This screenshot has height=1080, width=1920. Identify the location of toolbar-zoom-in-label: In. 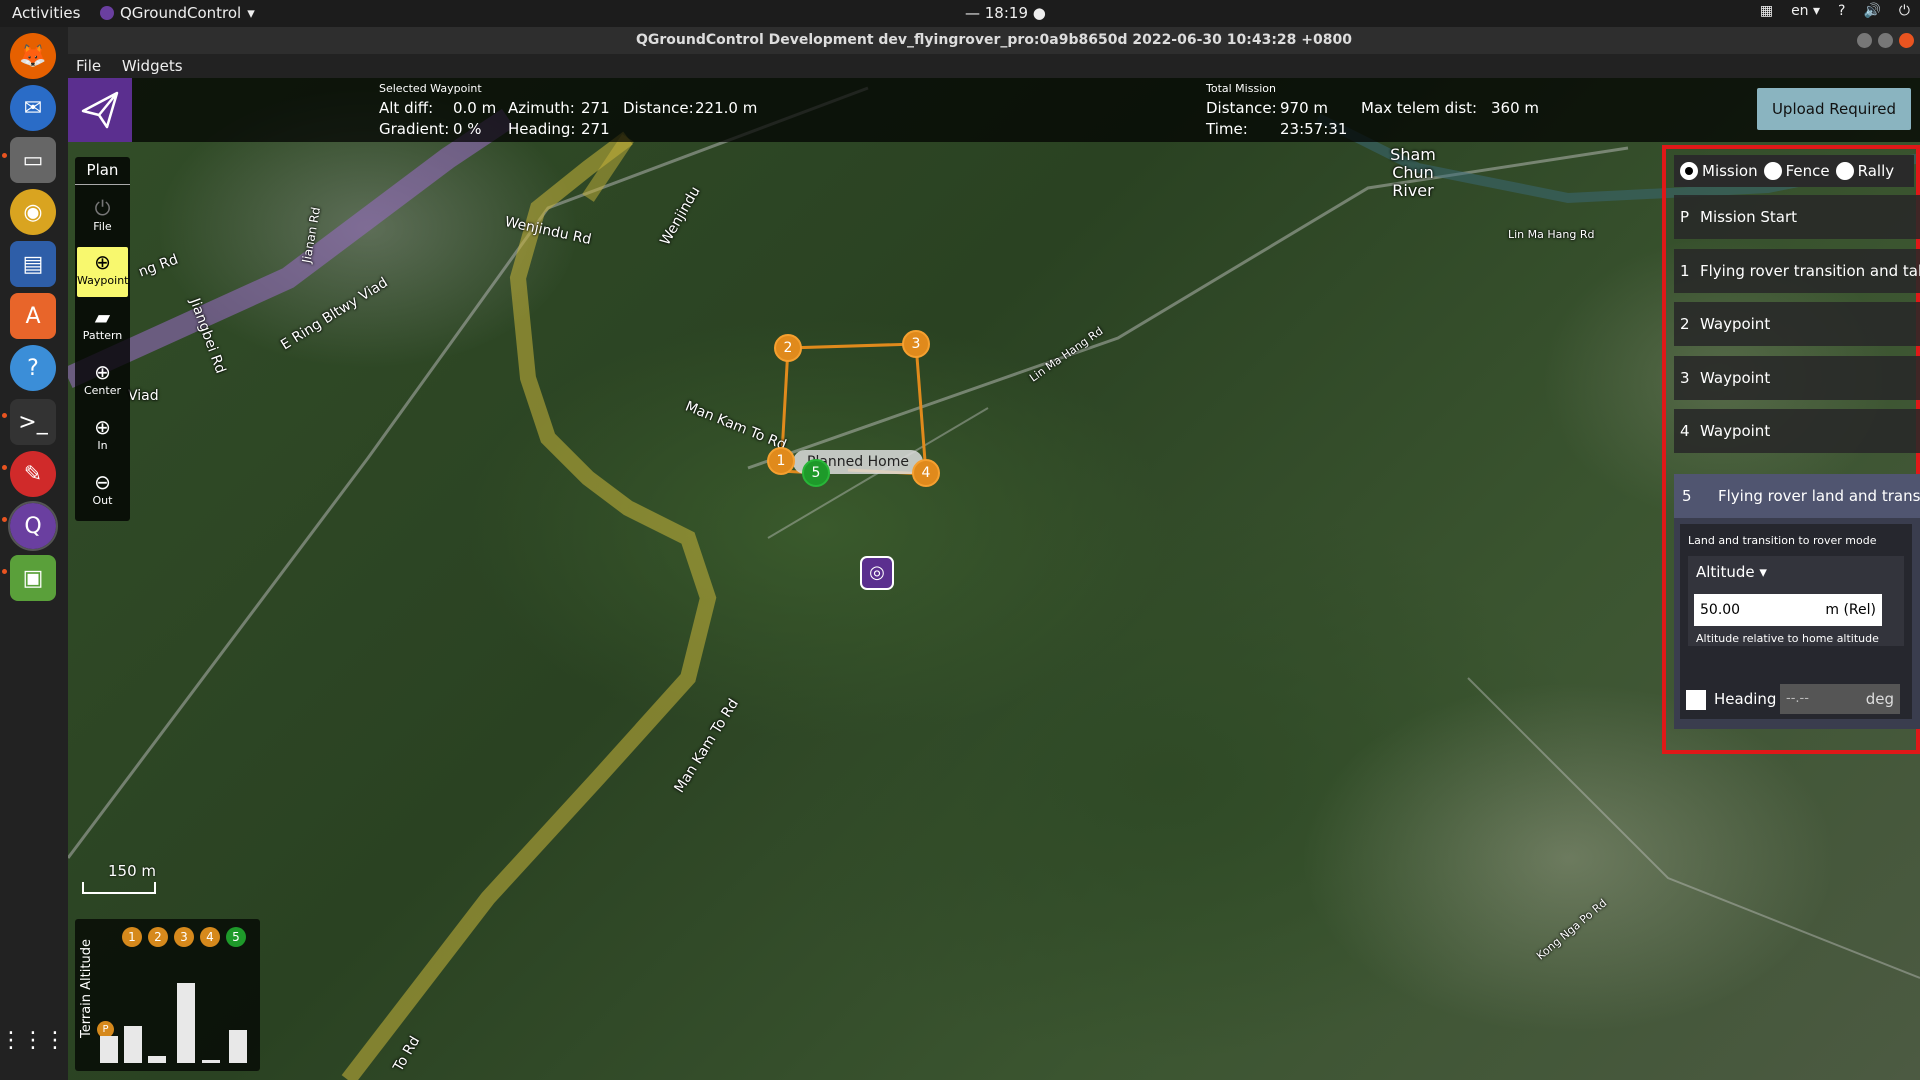
(102, 445).